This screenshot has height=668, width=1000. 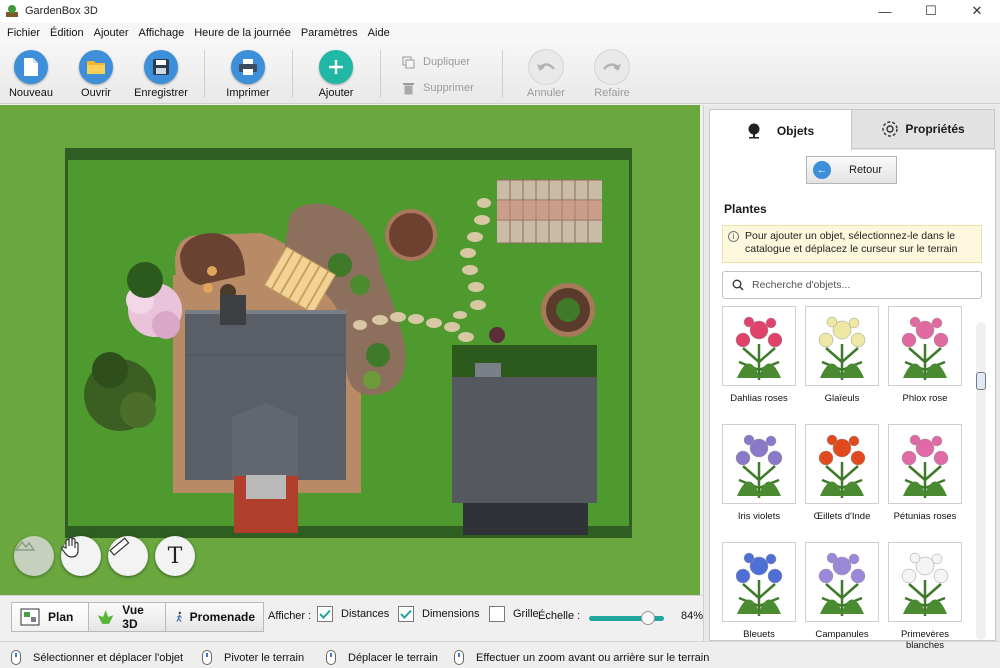 I want to click on plant-card: Phlox rose, so click(x=925, y=355).